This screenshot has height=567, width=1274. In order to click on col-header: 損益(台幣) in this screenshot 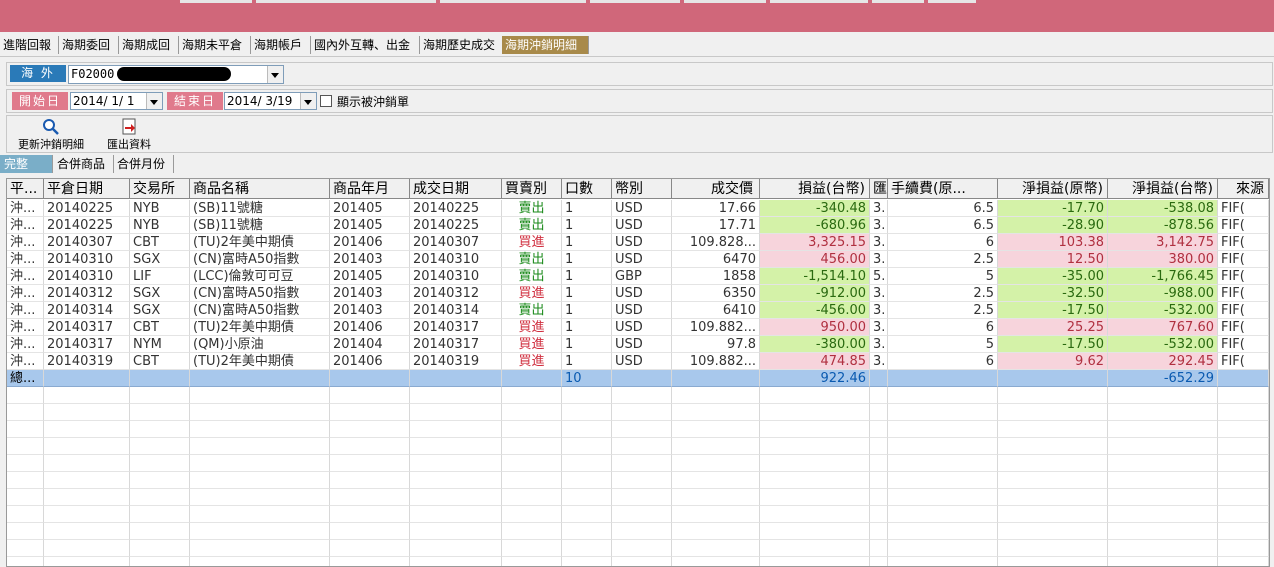, I will do `click(815, 189)`.